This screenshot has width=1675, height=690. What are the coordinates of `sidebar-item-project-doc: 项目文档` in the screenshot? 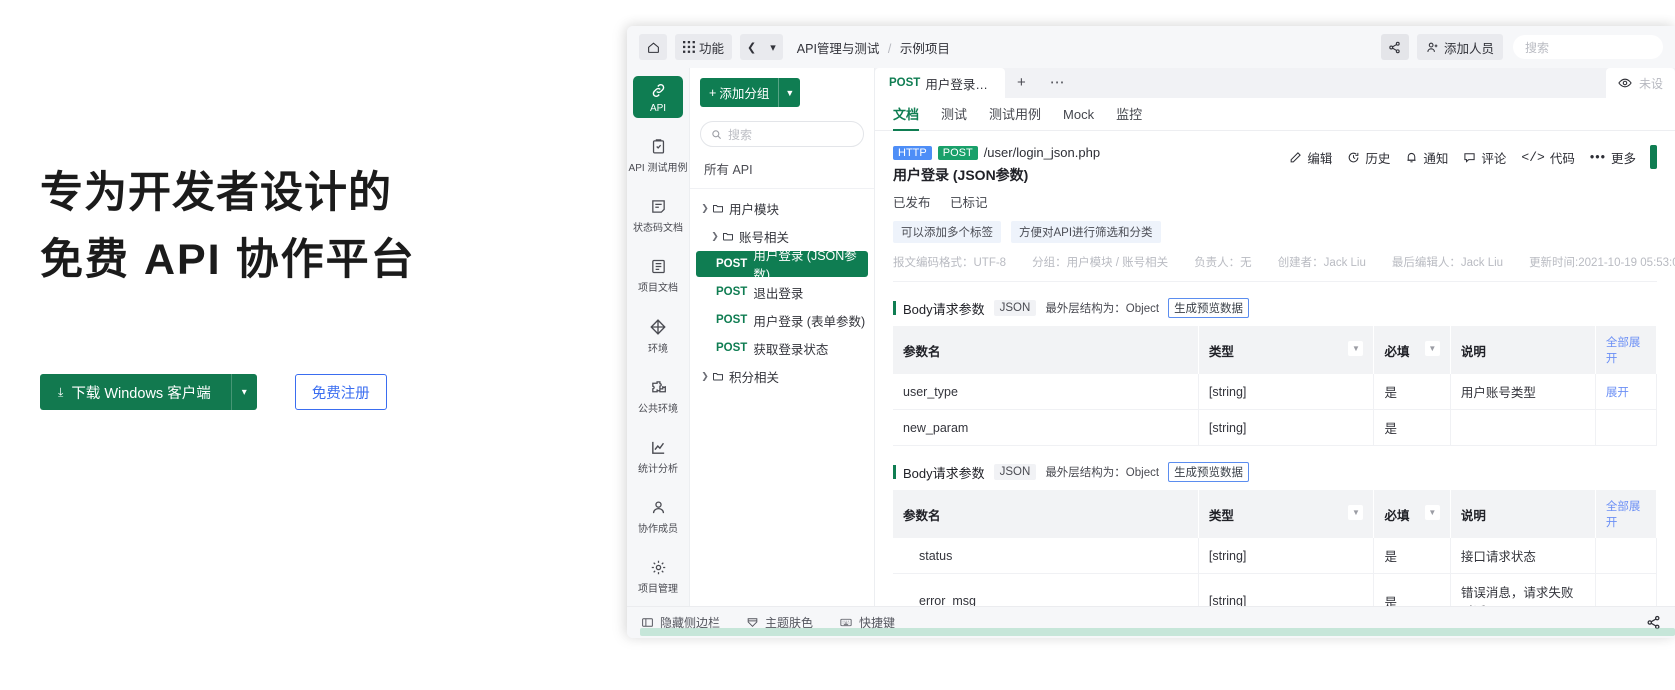 It's located at (658, 275).